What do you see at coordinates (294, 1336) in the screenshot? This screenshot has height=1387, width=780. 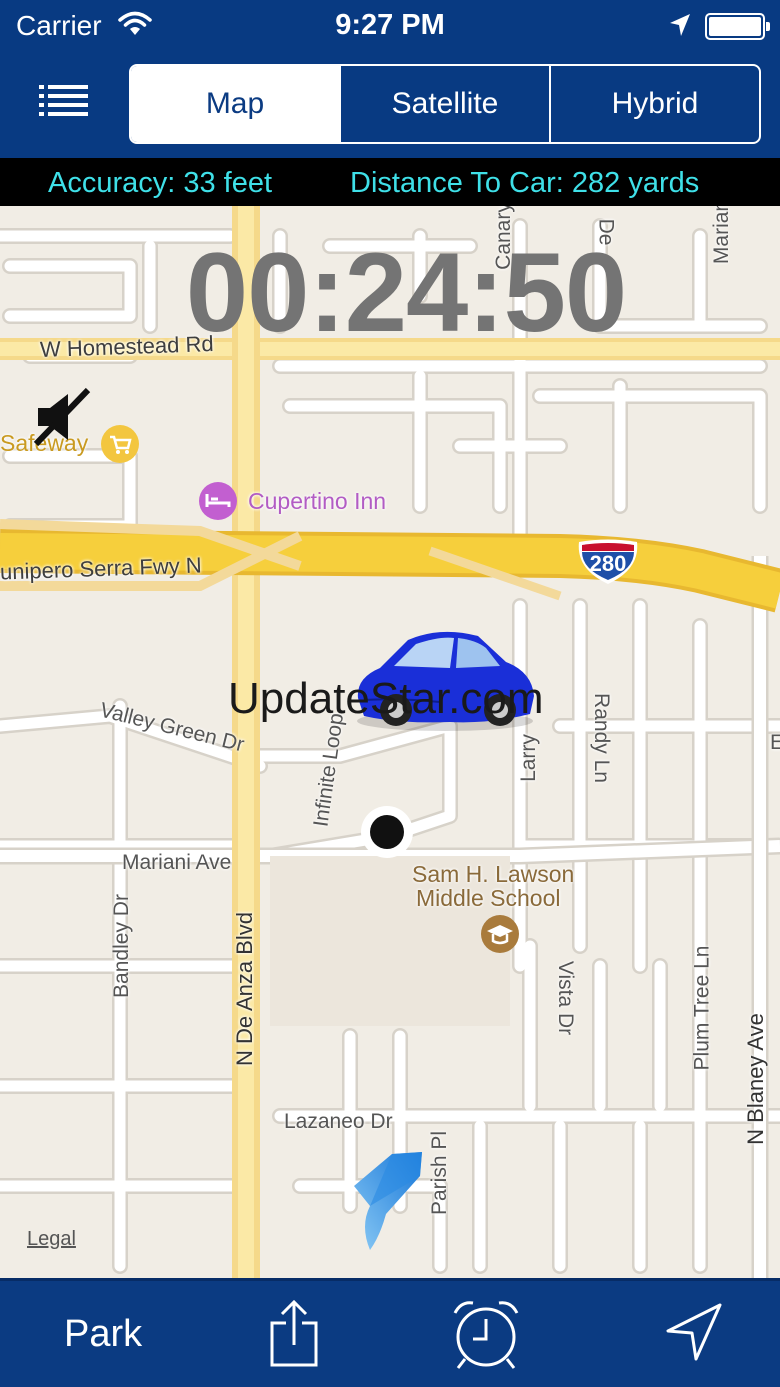 I see `share-icon` at bounding box center [294, 1336].